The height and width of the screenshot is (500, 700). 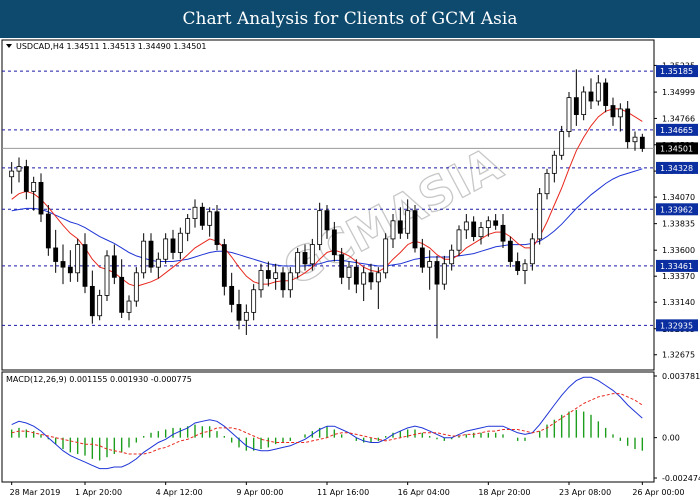 What do you see at coordinates (678, 302) in the screenshot?
I see `price-tick-label: 1.33140` at bounding box center [678, 302].